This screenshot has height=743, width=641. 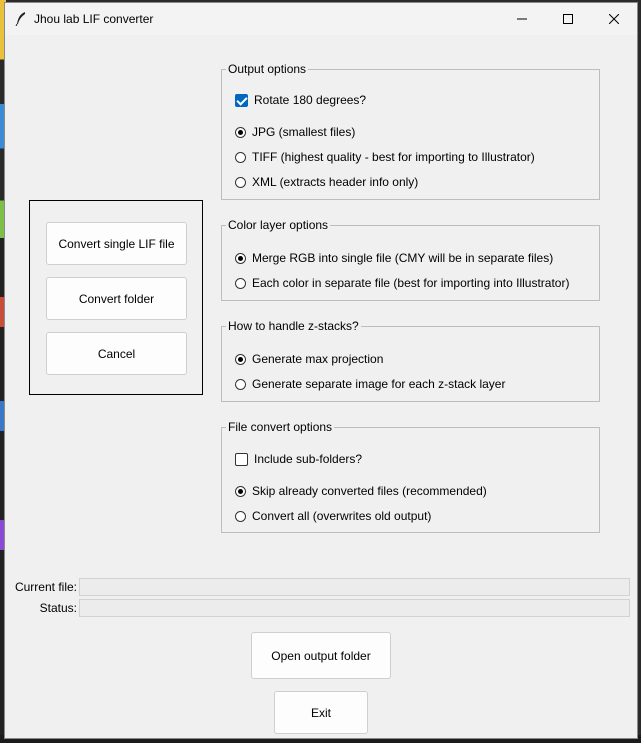 What do you see at coordinates (354, 587) in the screenshot?
I see `current-file-field` at bounding box center [354, 587].